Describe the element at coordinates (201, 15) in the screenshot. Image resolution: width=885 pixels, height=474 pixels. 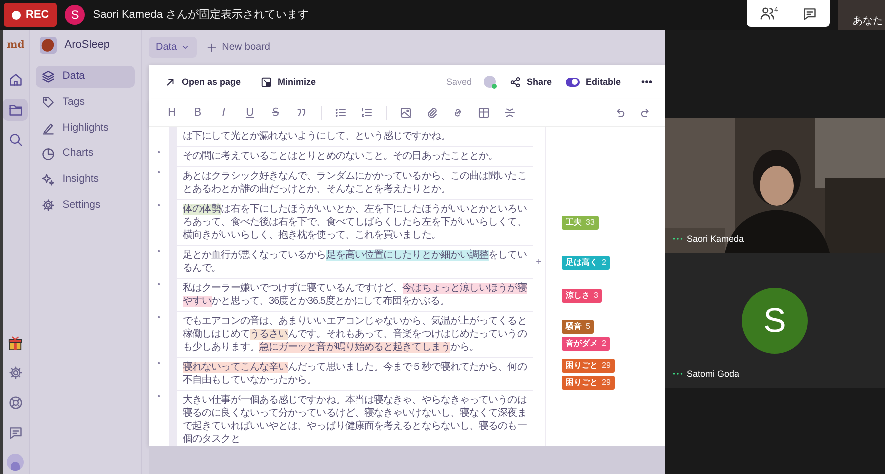
I see `pinned-notice: Saori Kameda さんが固定表示されています` at that location.